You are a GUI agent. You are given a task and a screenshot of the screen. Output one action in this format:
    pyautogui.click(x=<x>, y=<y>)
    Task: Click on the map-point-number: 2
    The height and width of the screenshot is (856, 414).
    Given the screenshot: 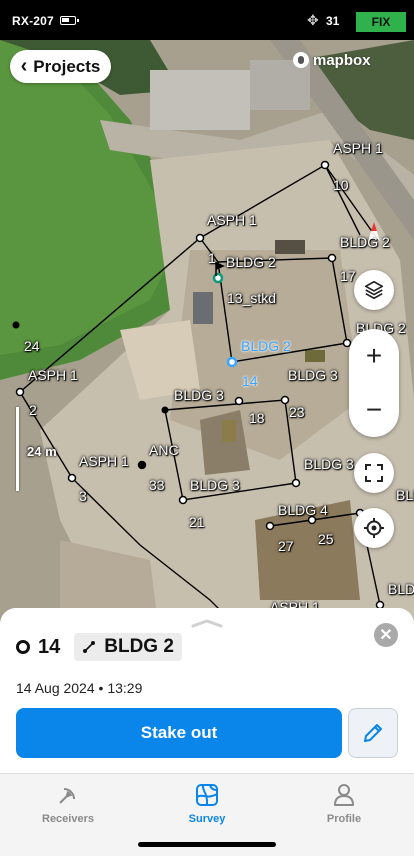 What is the action you would take?
    pyautogui.click(x=33, y=410)
    